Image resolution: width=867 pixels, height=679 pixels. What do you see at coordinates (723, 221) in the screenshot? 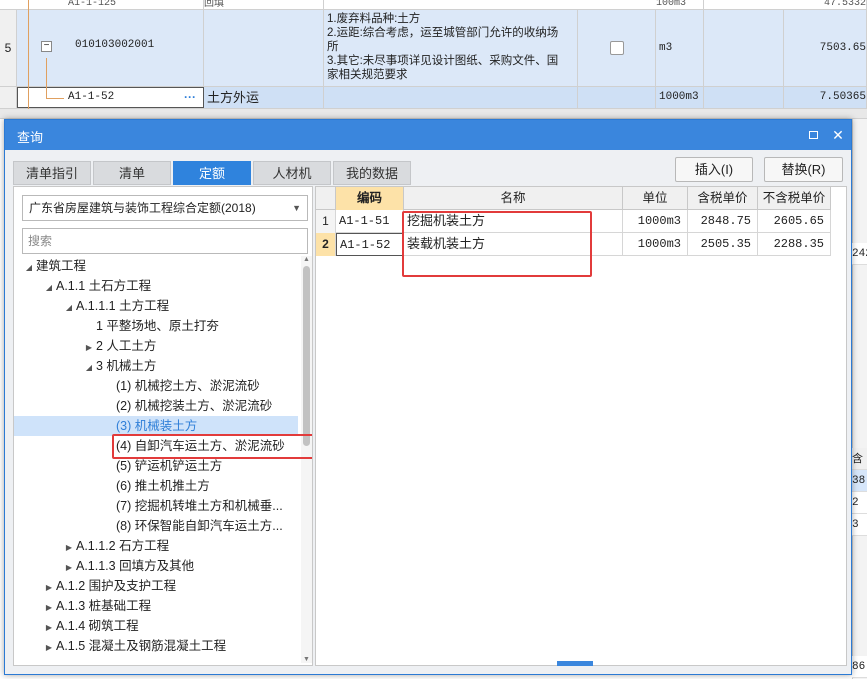
I see `price-tax-cell: 2848.75` at bounding box center [723, 221].